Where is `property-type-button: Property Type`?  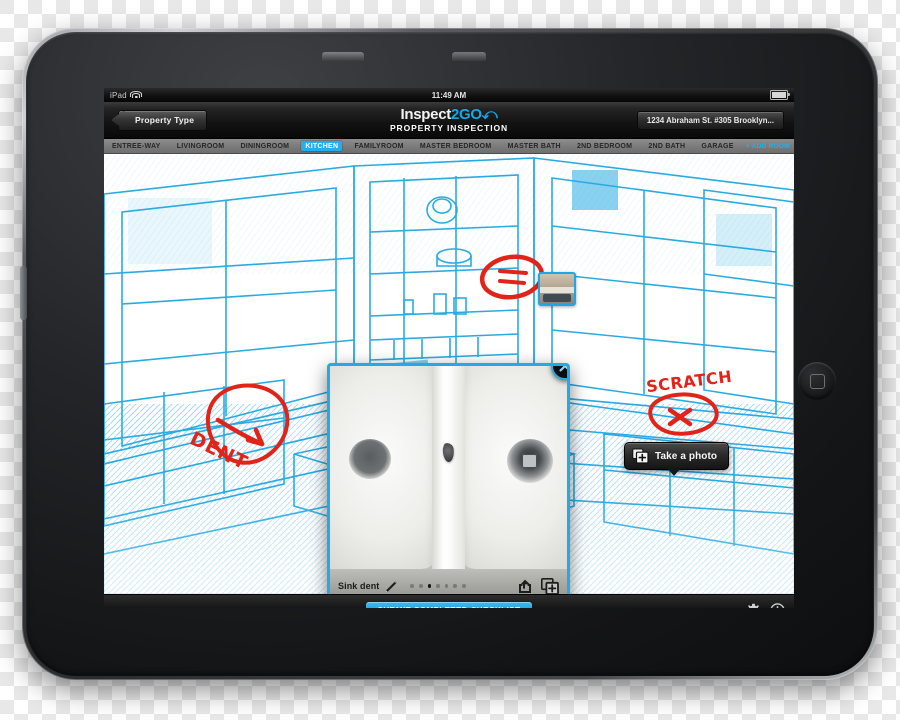 property-type-button: Property Type is located at coordinates (163, 120).